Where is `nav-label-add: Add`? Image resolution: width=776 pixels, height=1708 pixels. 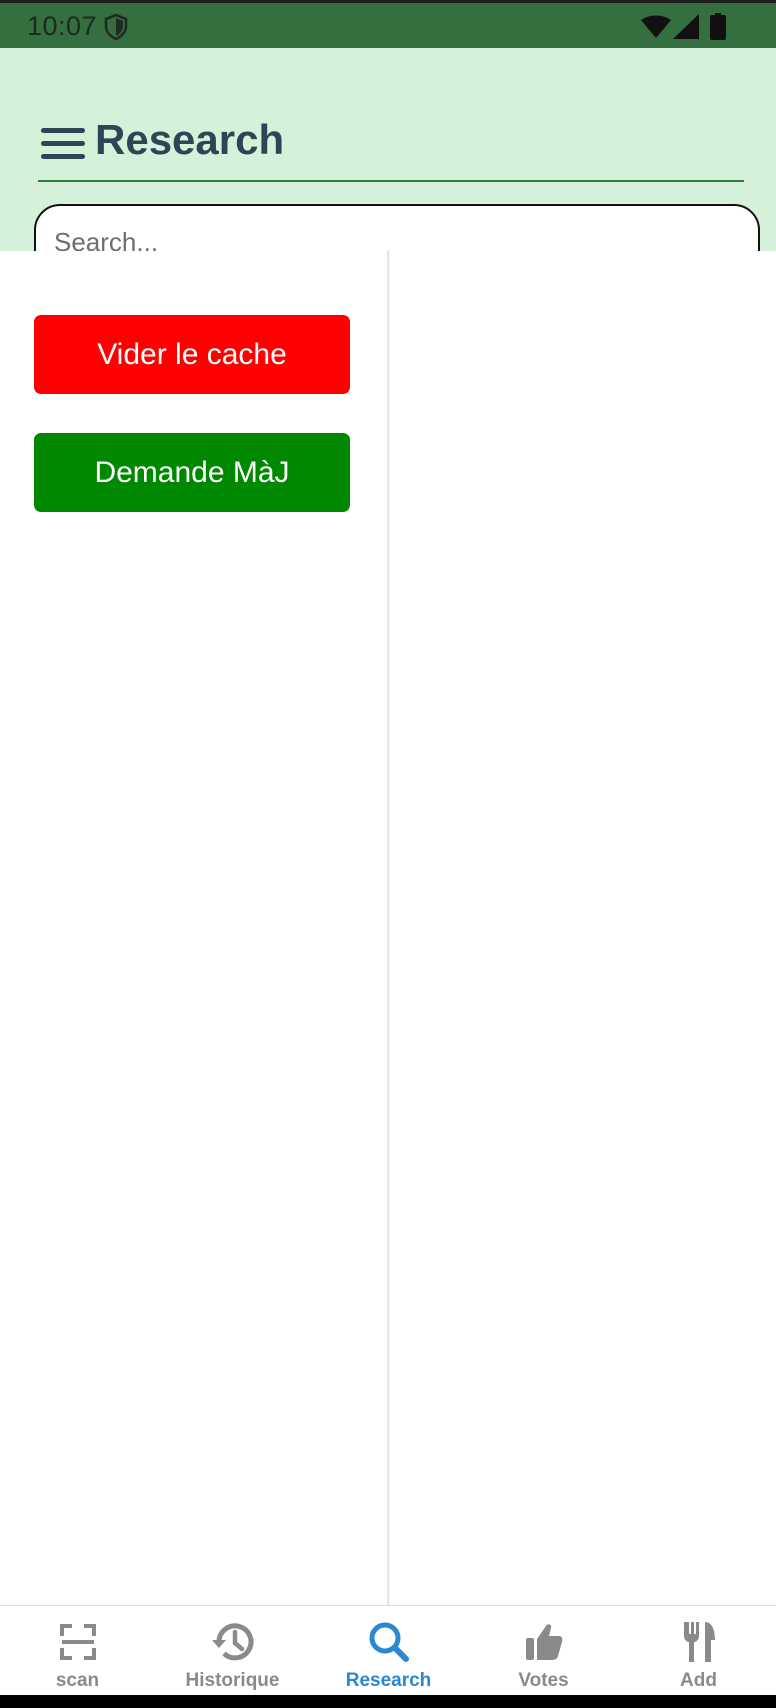 nav-label-add: Add is located at coordinates (698, 1680).